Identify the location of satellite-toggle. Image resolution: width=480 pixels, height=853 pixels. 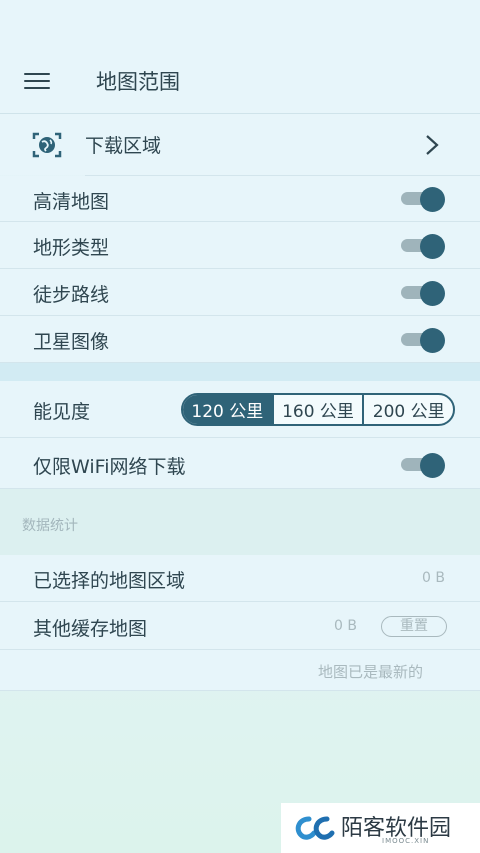
(423, 340).